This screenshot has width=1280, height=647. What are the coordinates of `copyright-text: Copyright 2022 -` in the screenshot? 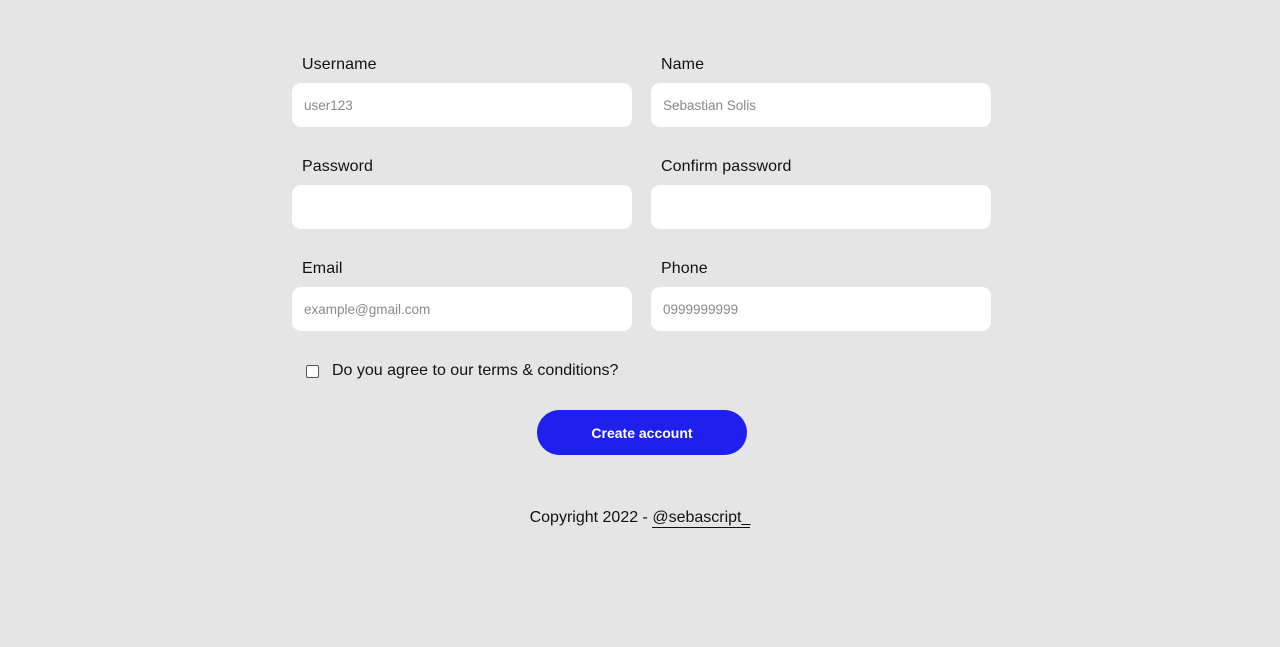 It's located at (591, 517).